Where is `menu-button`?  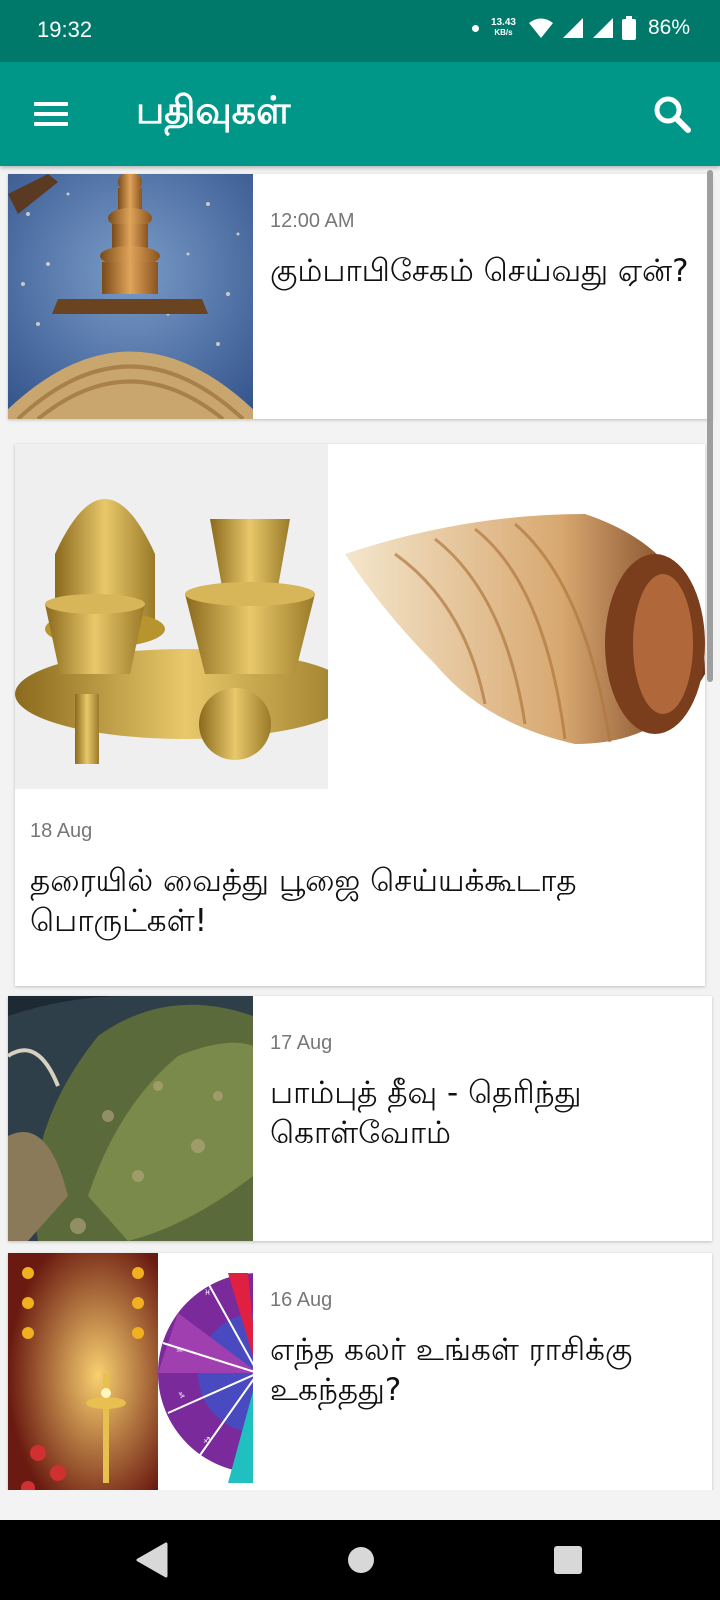
menu-button is located at coordinates (51, 114).